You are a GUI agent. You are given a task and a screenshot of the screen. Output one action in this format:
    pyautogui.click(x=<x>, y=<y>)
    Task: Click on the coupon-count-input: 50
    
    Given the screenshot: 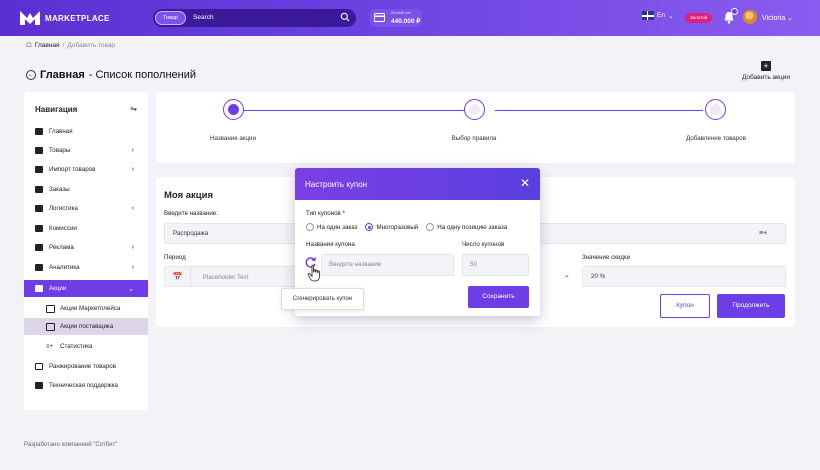 What is the action you would take?
    pyautogui.click(x=495, y=265)
    